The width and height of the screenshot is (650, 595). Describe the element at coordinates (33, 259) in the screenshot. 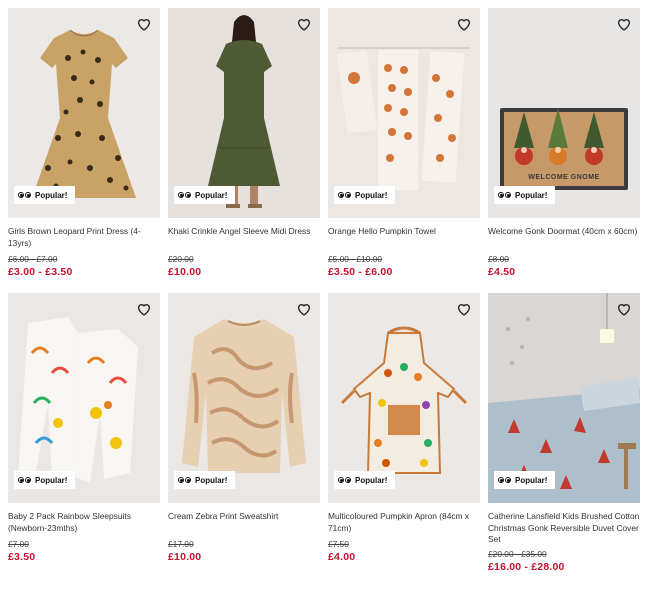

I see `was-price: £6.00 - £7.00` at that location.